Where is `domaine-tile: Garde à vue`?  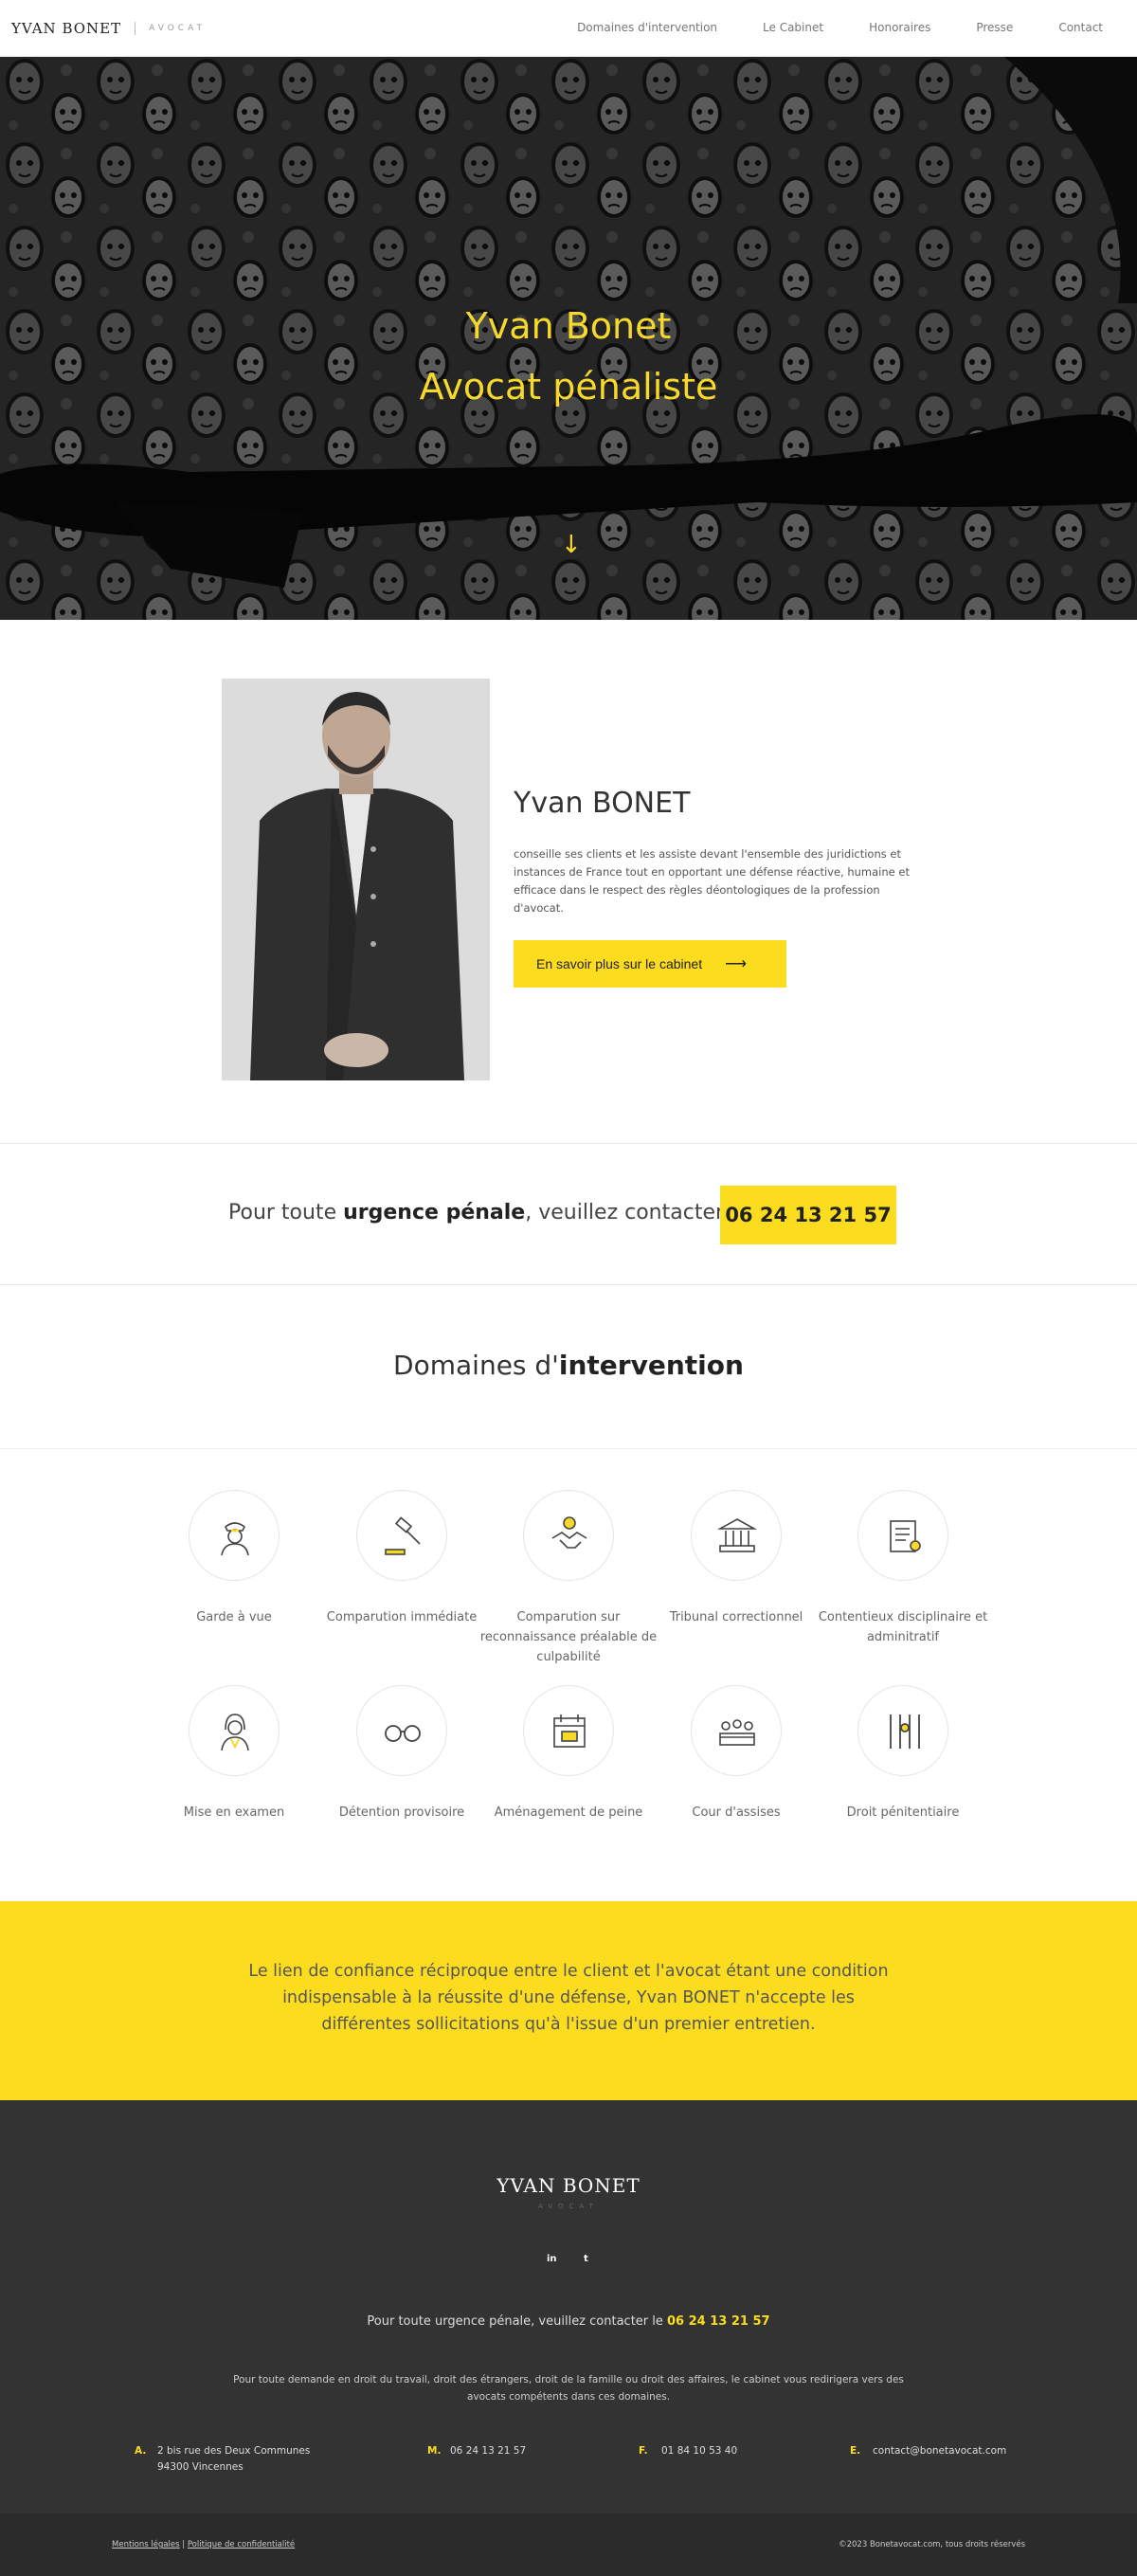
domaine-tile: Garde à vue is located at coordinates (234, 1558).